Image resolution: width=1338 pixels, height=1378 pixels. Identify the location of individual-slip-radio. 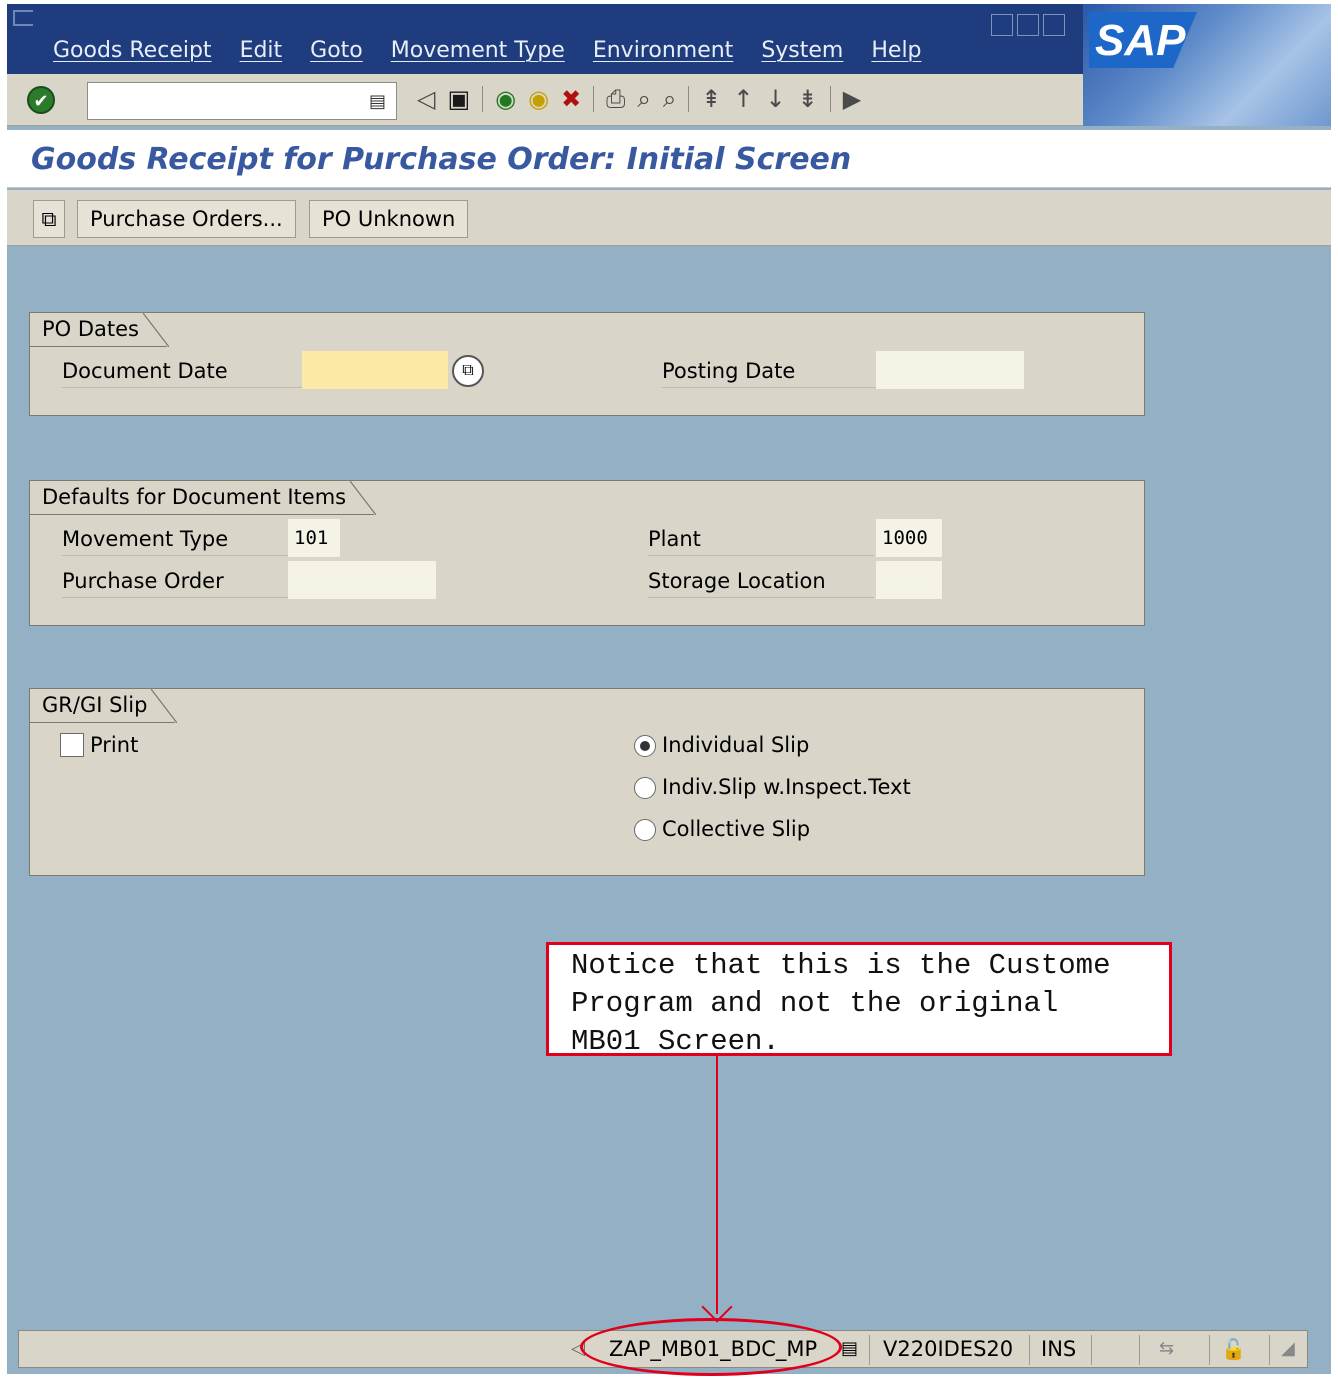
(645, 746).